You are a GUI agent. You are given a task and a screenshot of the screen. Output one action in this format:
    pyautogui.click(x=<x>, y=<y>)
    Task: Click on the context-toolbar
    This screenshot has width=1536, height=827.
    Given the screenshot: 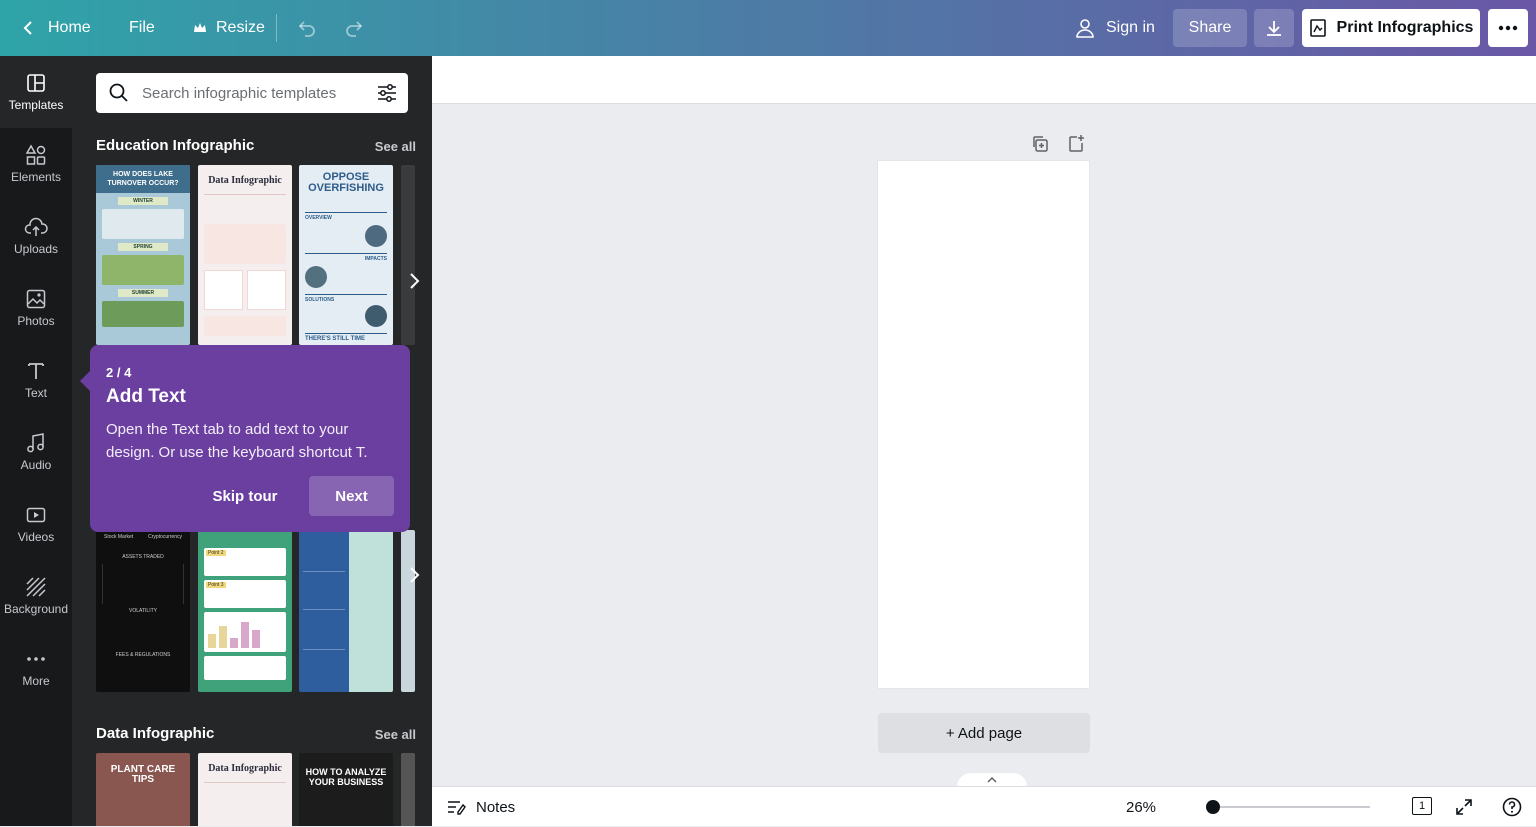 What is the action you would take?
    pyautogui.click(x=984, y=80)
    